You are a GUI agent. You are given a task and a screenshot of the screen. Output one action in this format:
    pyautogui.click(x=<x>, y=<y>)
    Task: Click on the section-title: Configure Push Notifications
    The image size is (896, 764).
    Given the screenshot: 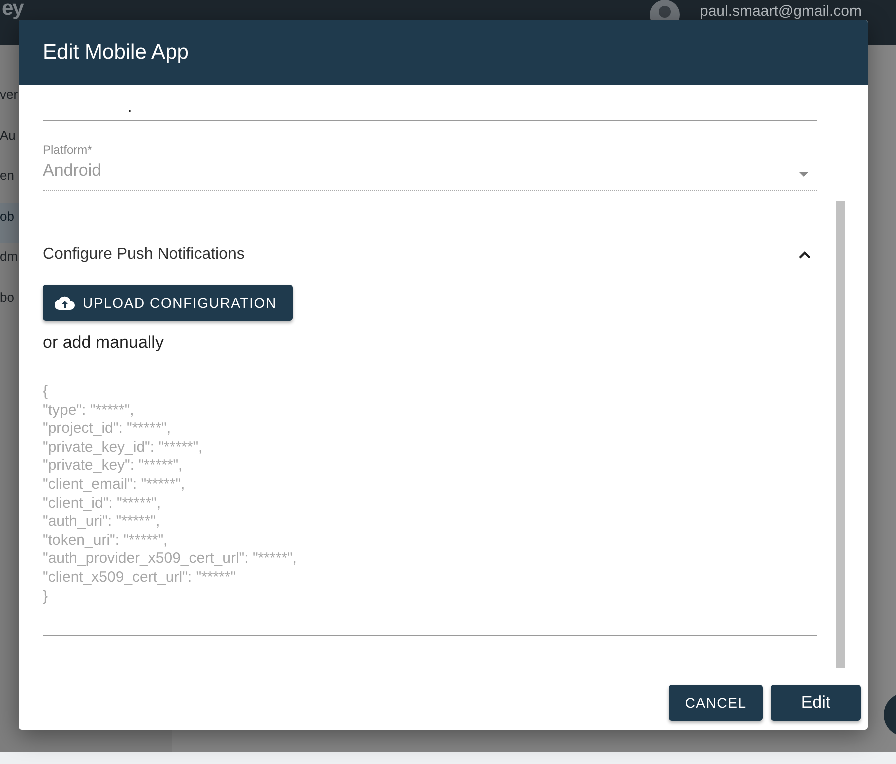 What is the action you would take?
    pyautogui.click(x=144, y=255)
    